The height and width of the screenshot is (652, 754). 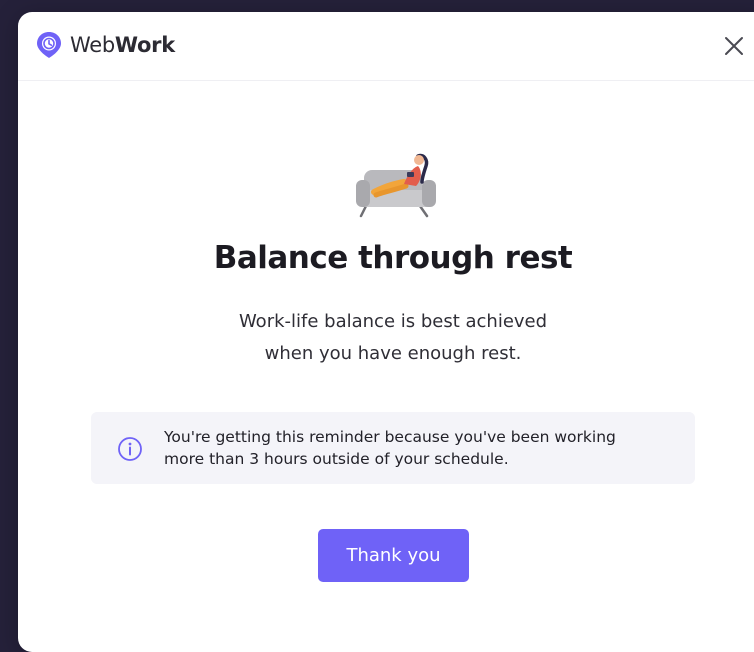 I want to click on clock-pin-icon, so click(x=49, y=45).